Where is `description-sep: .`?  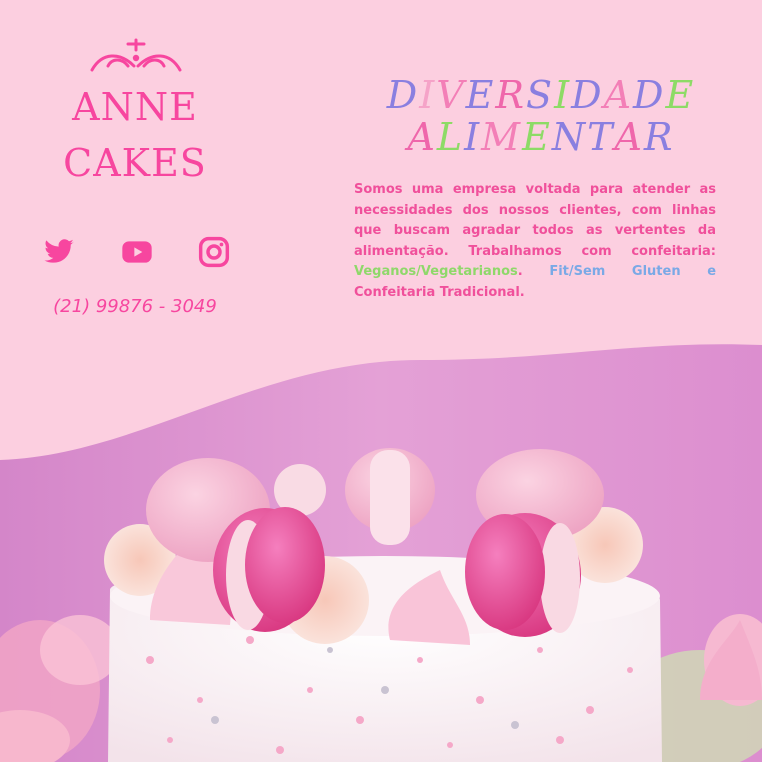 description-sep: . is located at coordinates (533, 271).